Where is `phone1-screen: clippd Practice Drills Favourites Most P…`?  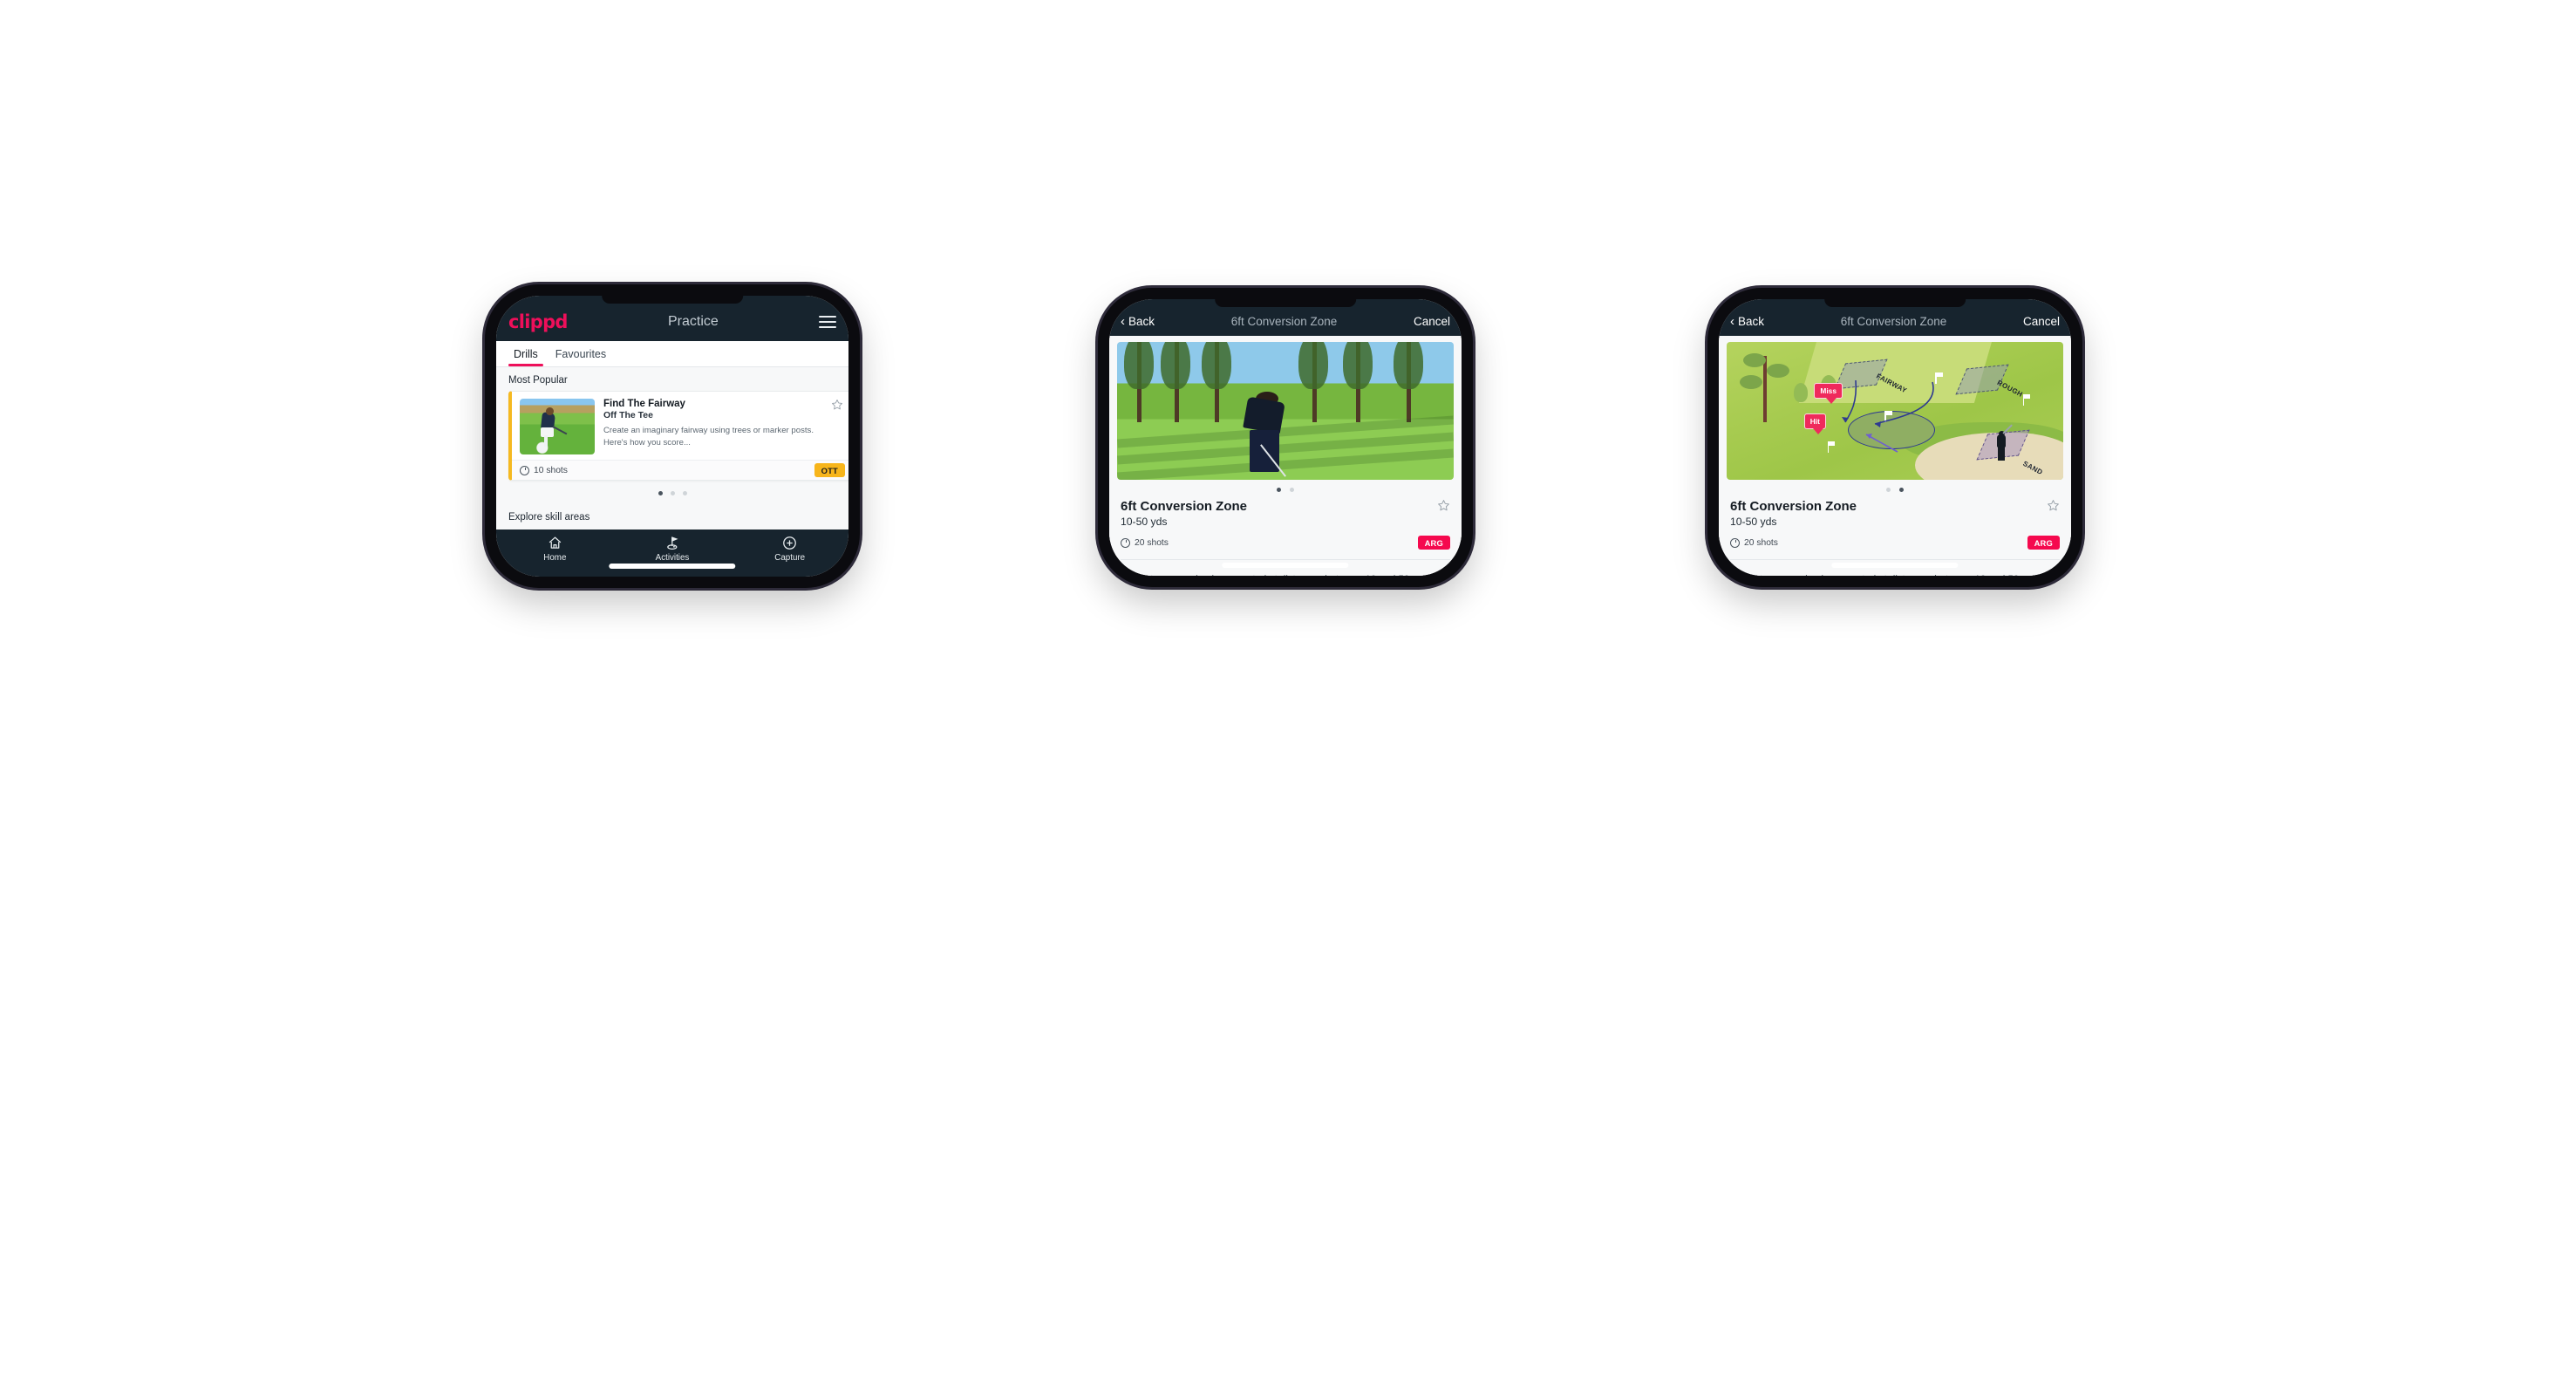
phone1-screen: clippd Practice Drills Favourites Most P… is located at coordinates (672, 436).